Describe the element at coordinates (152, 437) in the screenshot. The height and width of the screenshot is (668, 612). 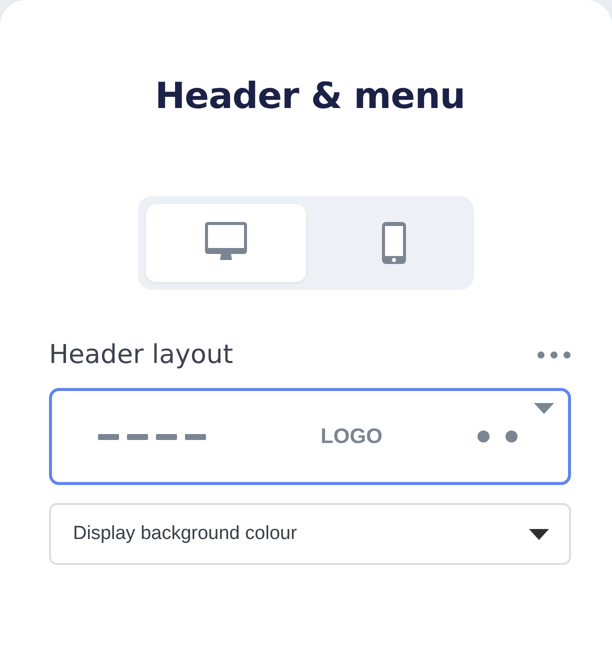
I see `menu-dashes-icon` at that location.